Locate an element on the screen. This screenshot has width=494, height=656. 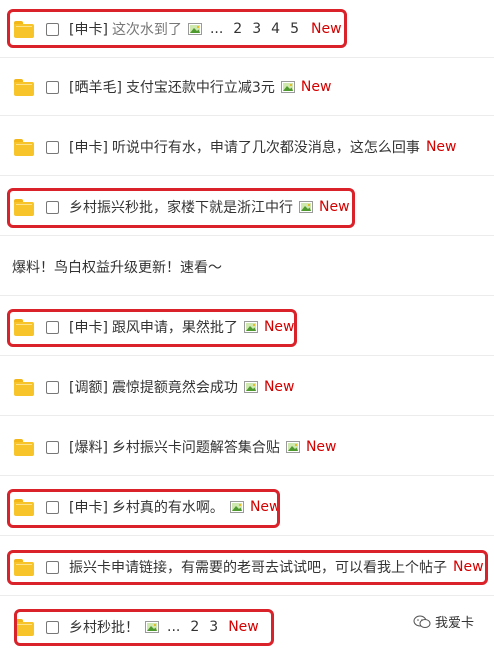
thread-title: 乡村振兴卡问题解答集合贴 is located at coordinates (196, 447).